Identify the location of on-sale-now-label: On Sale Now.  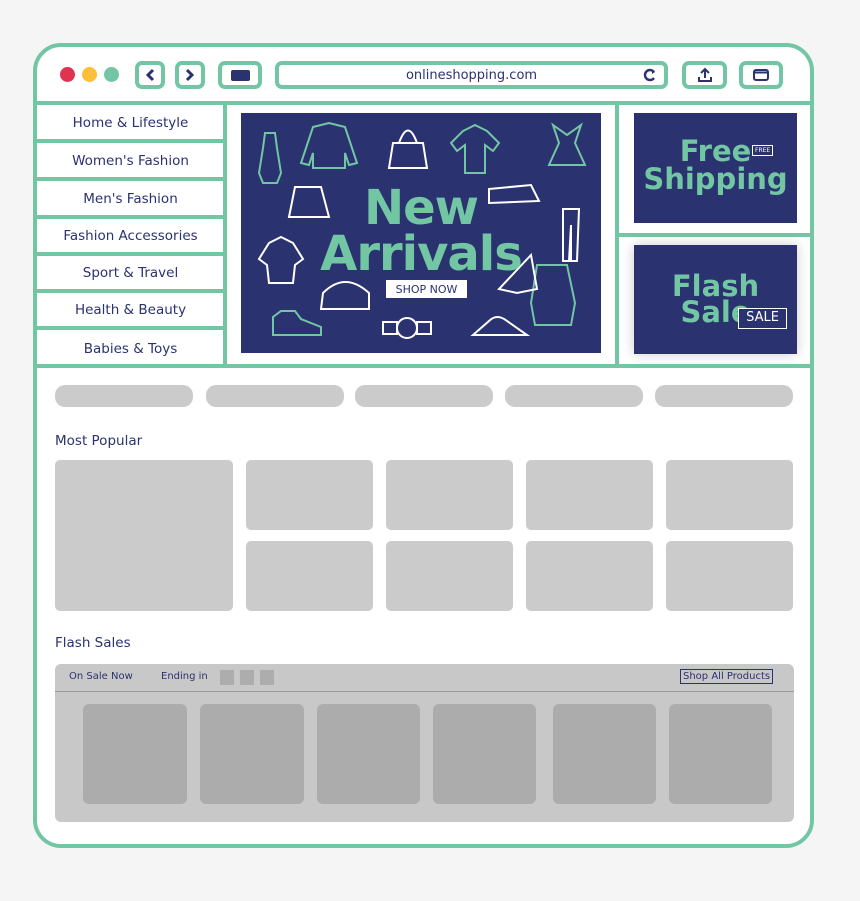
(101, 676).